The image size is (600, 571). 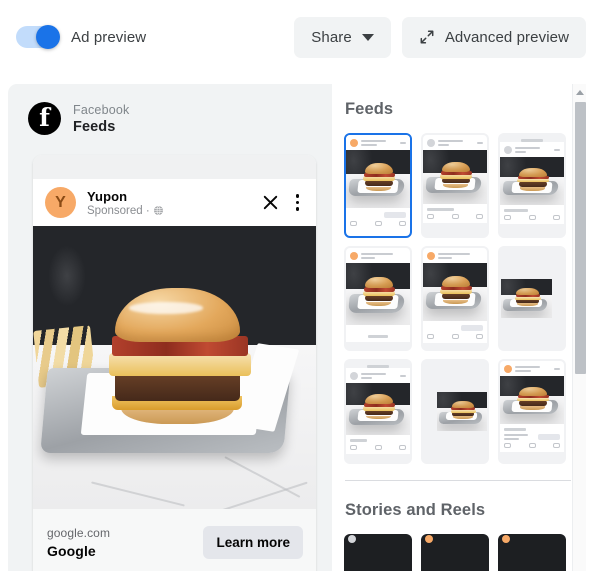 I want to click on toggle-switch-knob, so click(x=48, y=37).